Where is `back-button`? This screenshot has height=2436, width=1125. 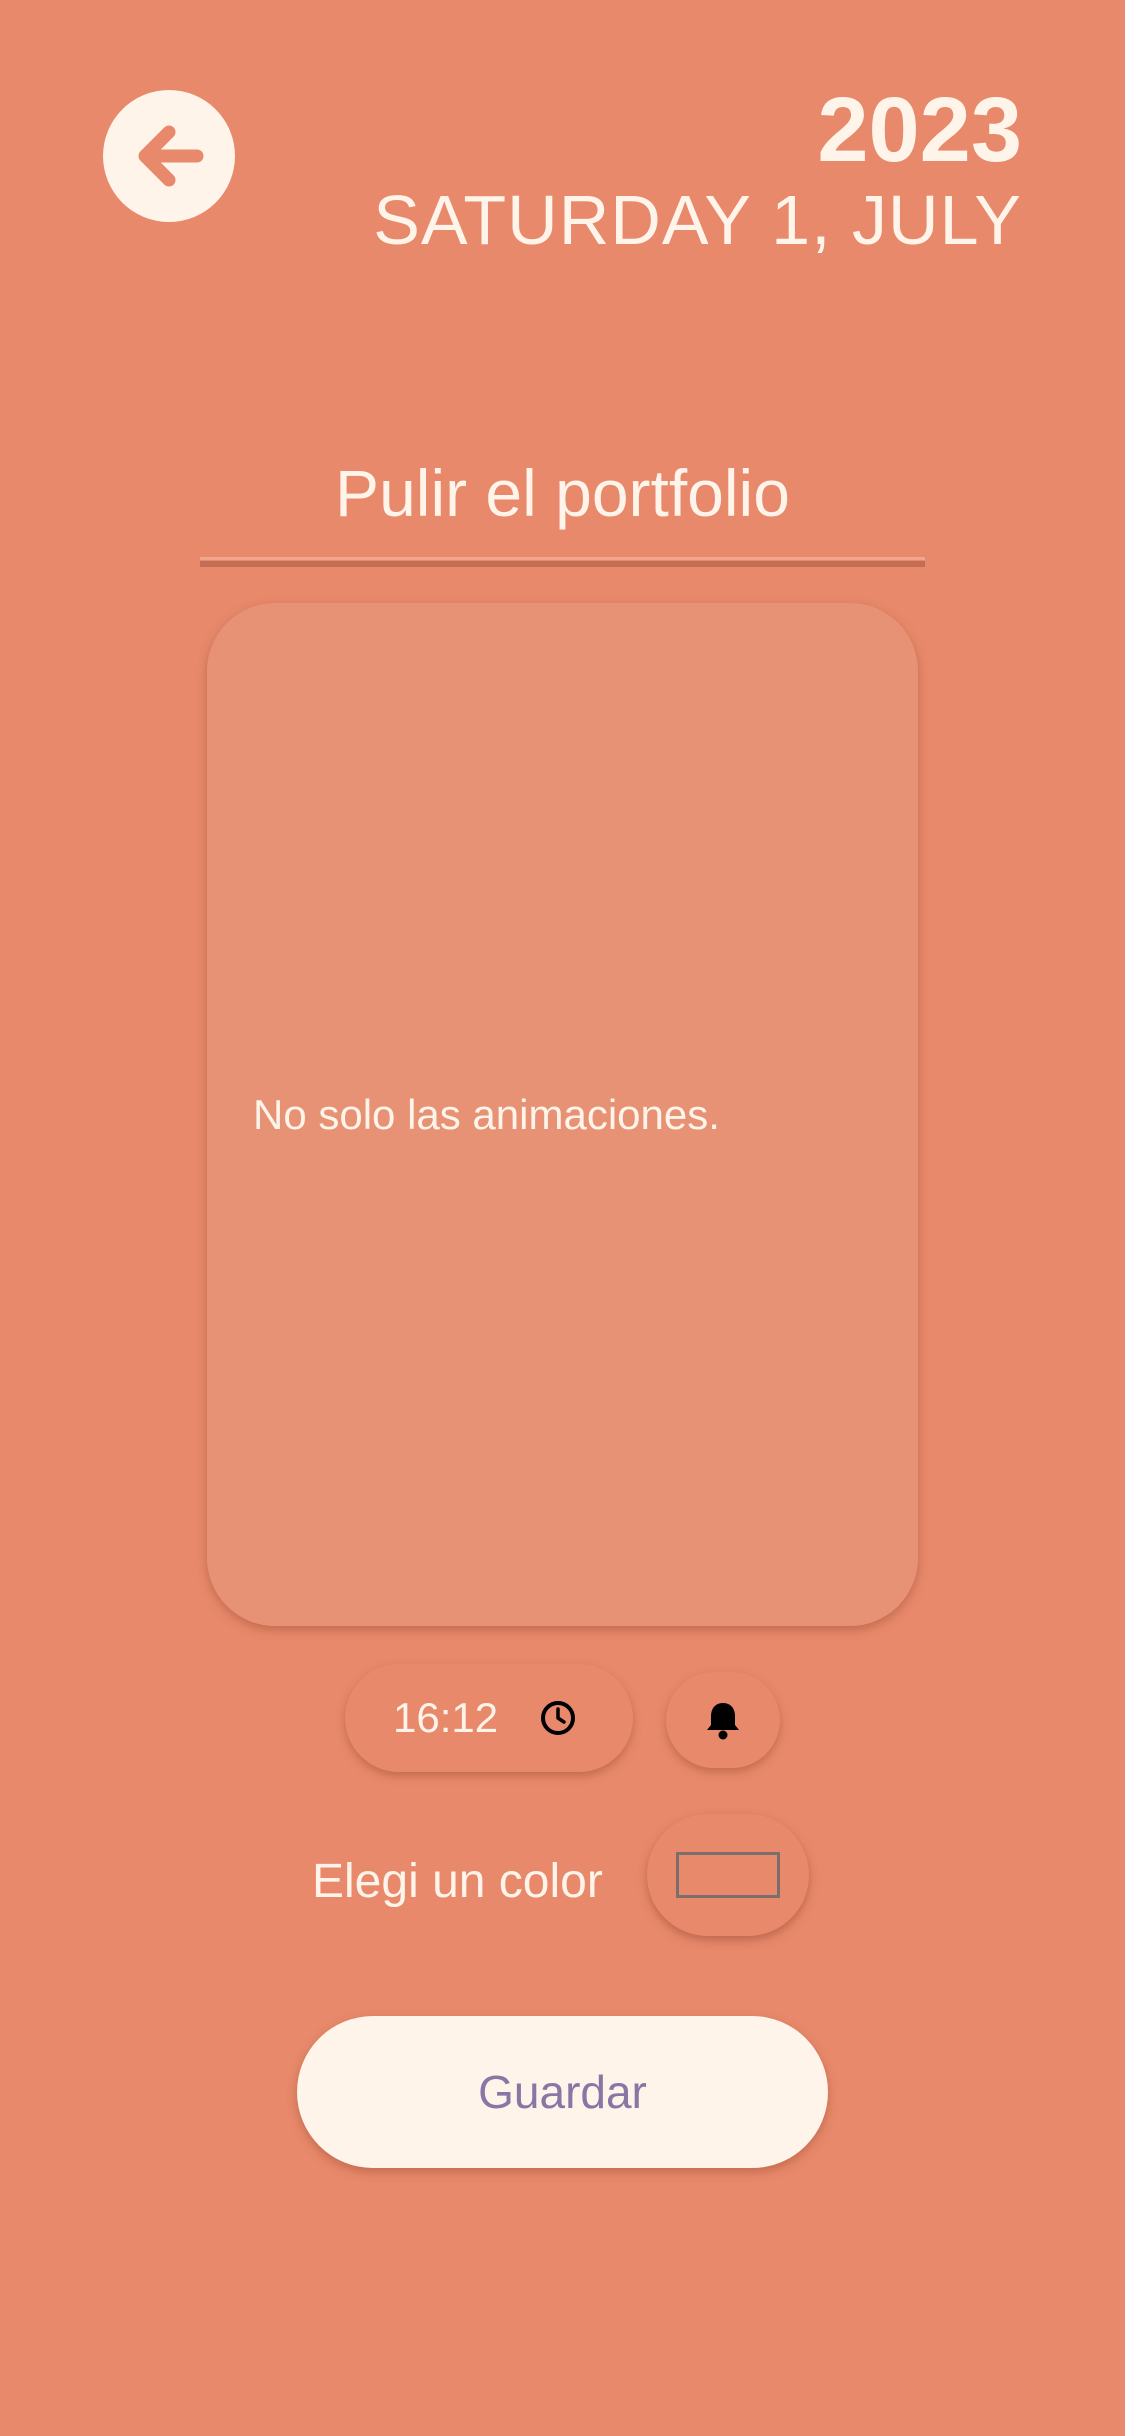
back-button is located at coordinates (169, 156).